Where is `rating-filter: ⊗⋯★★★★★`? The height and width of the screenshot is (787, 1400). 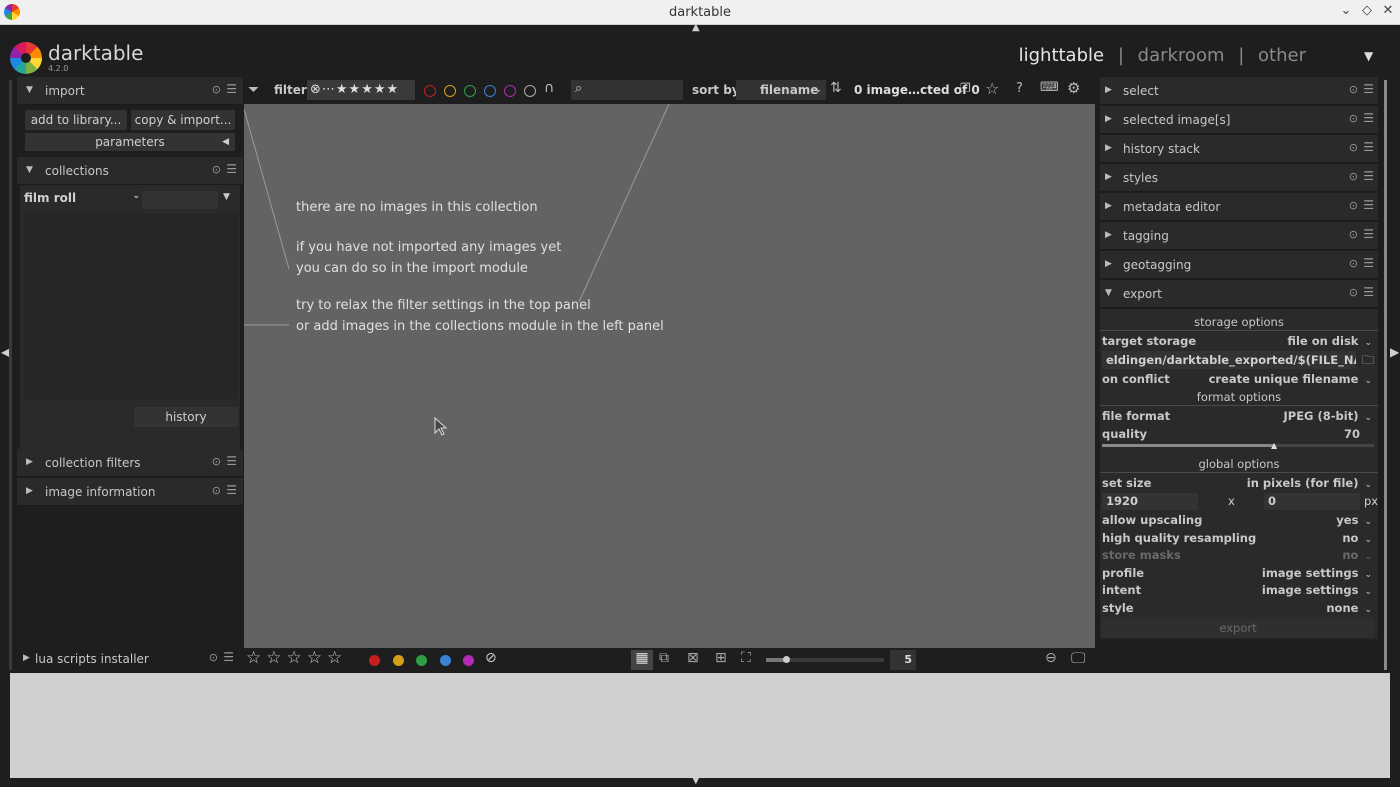
rating-filter: ⊗⋯★★★★★ is located at coordinates (361, 90).